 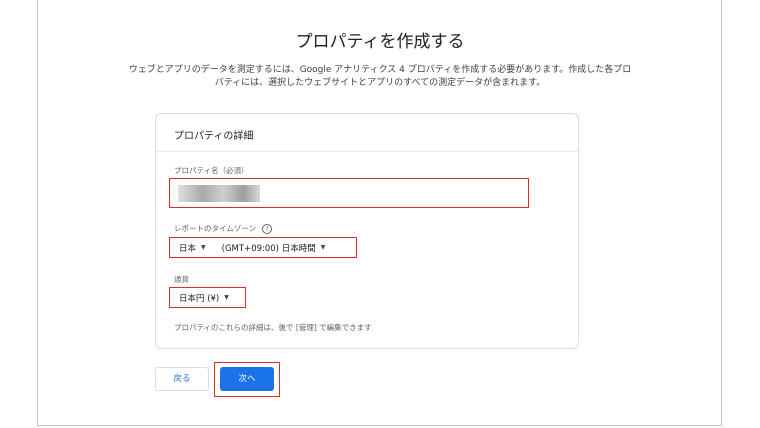 I want to click on currency-label: 通貨, so click(x=181, y=279).